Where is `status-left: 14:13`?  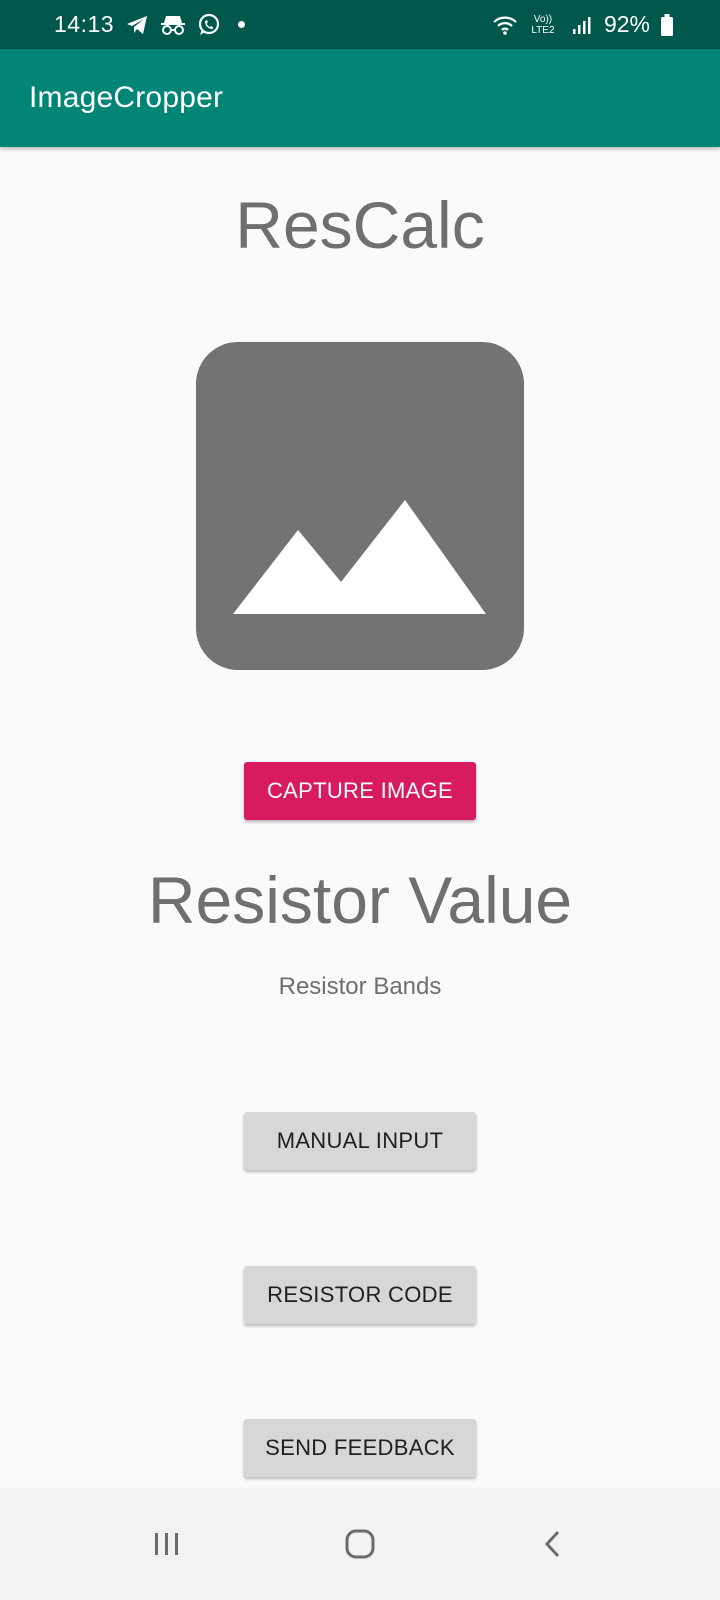 status-left: 14:13 is located at coordinates (150, 24).